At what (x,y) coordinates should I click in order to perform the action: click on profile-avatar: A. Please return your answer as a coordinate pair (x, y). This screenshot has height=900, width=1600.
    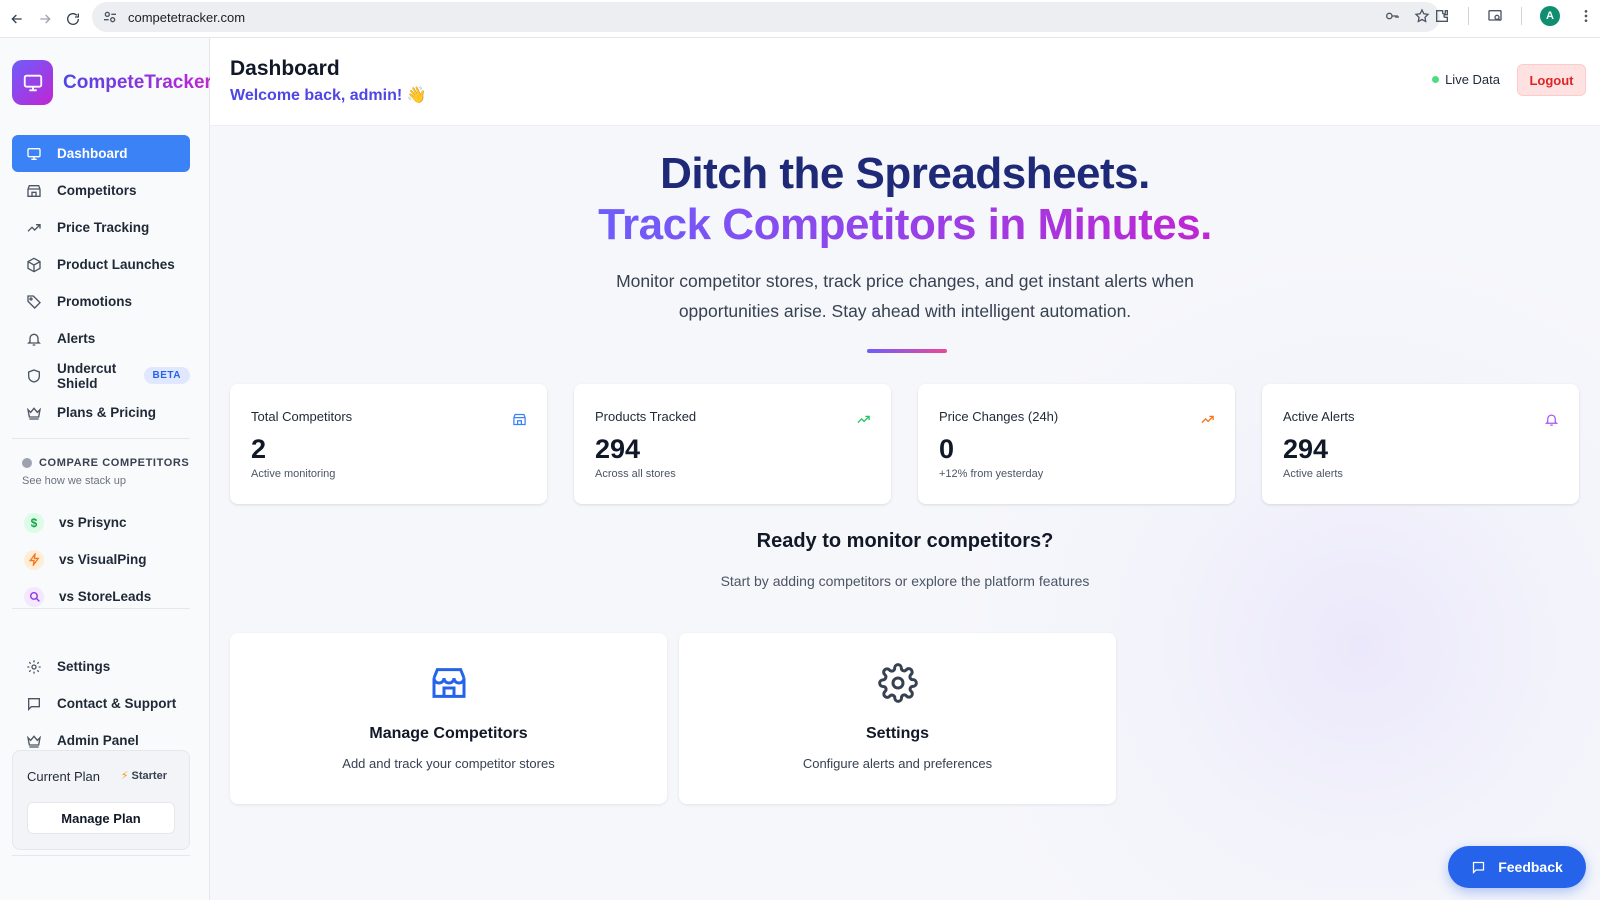
    Looking at the image, I should click on (1550, 16).